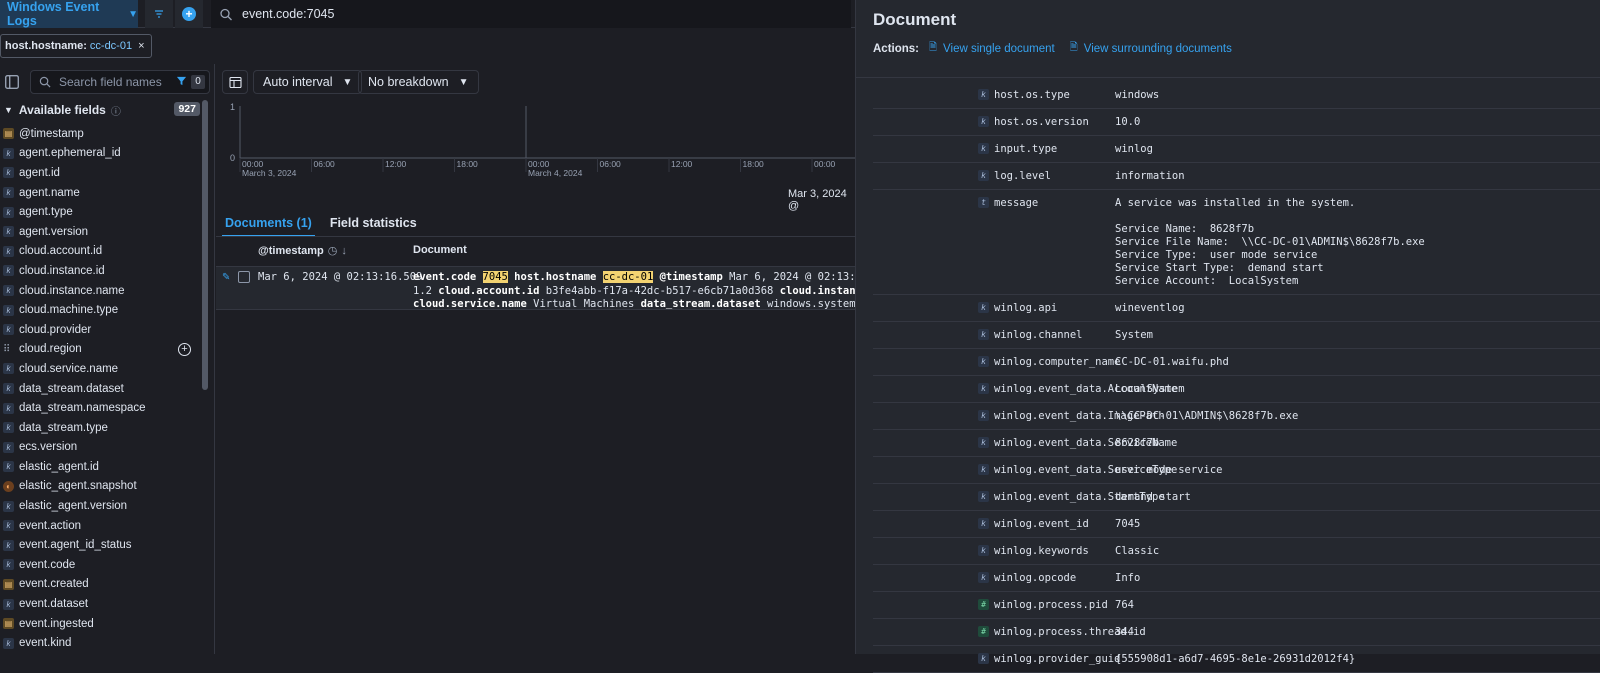 The width and height of the screenshot is (1600, 673). Describe the element at coordinates (102, 565) in the screenshot. I see `field-list-item: k event.code` at that location.